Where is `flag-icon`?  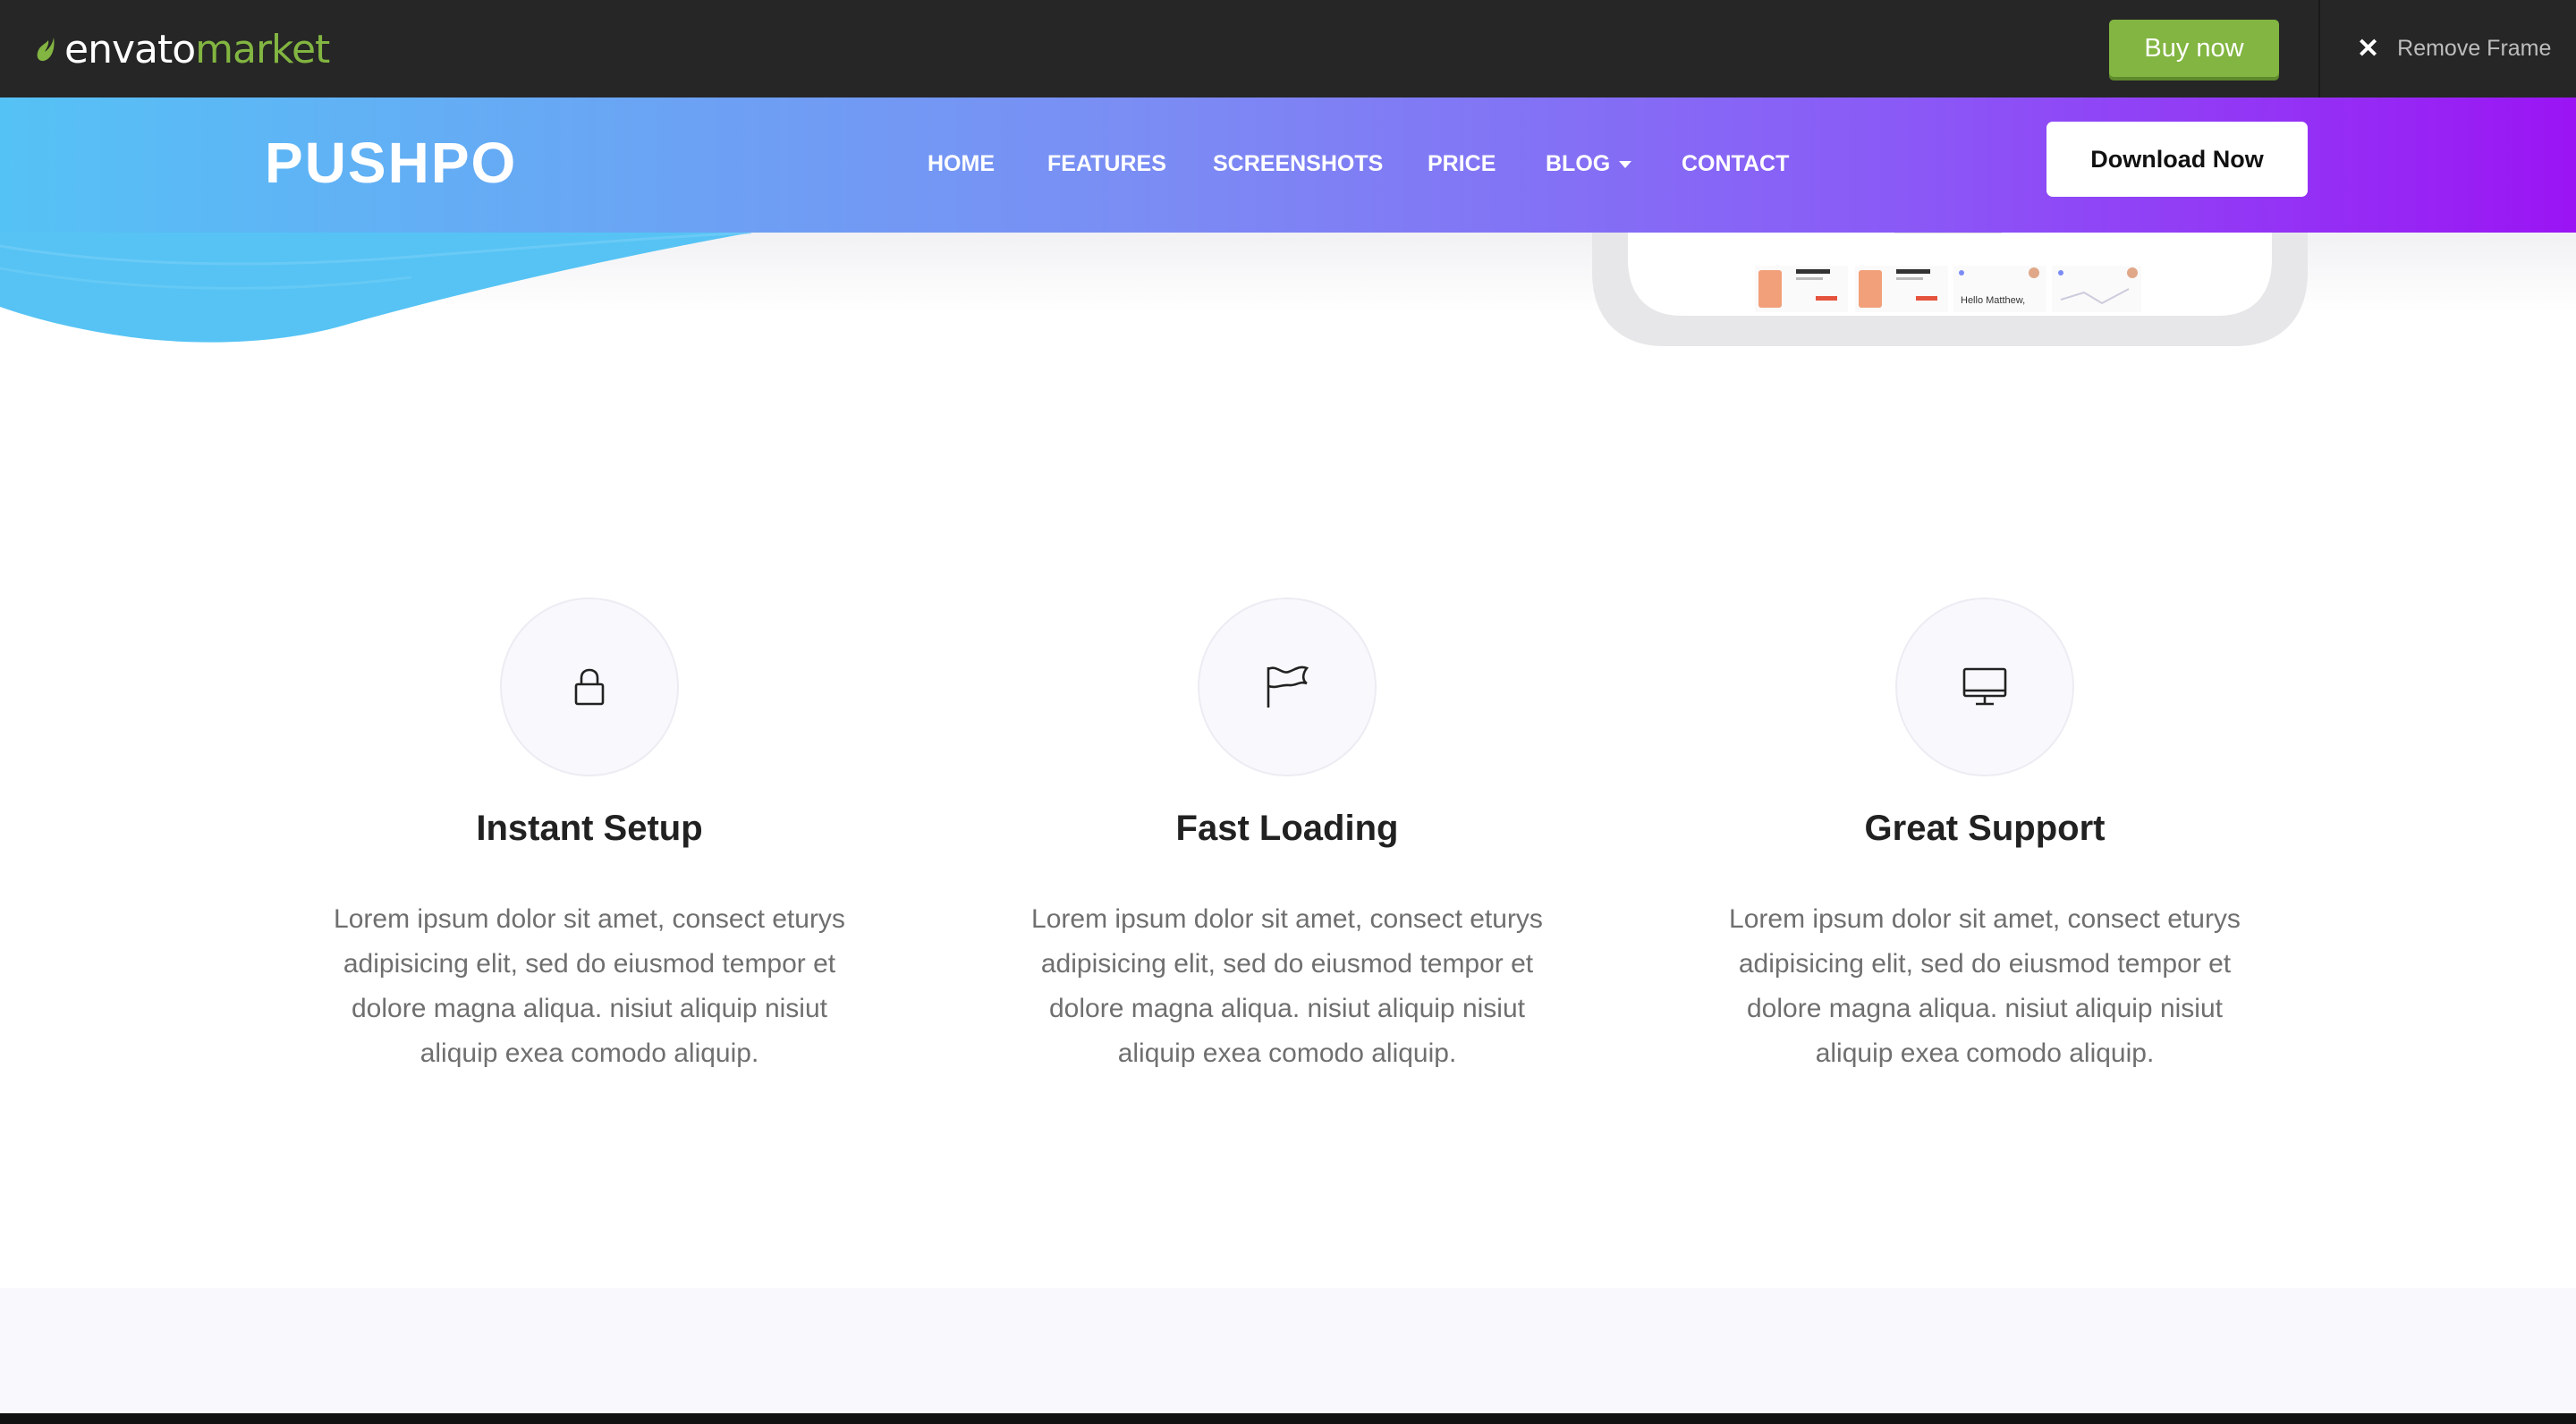 flag-icon is located at coordinates (1288, 686).